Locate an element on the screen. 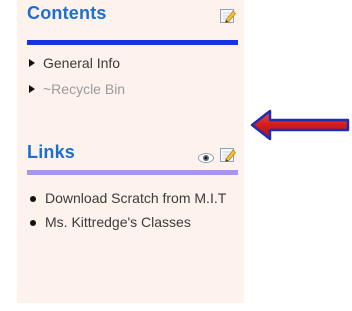 The image size is (352, 311). eye-icon is located at coordinates (206, 156).